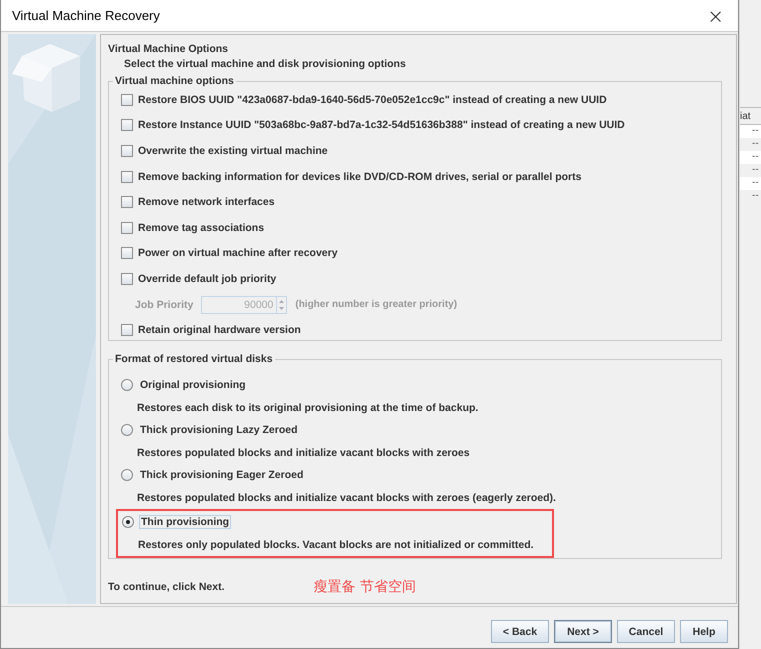 The width and height of the screenshot is (761, 649). I want to click on hint-text: (higher number is greater priority), so click(376, 304).